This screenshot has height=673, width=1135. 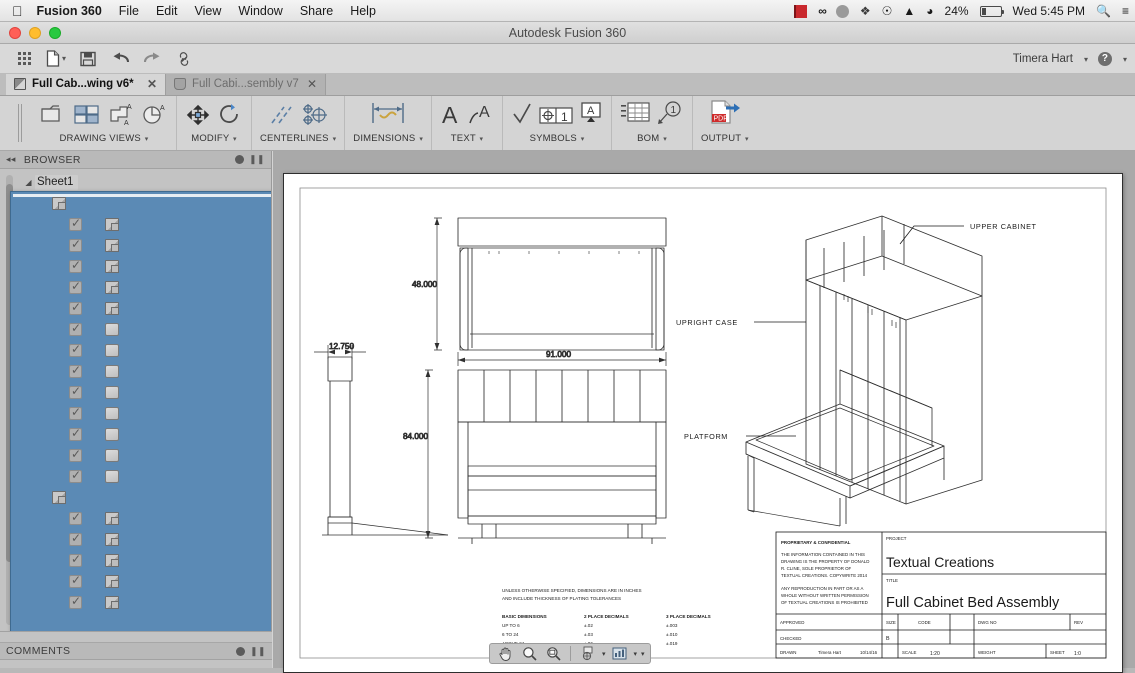 What do you see at coordinates (152, 59) in the screenshot?
I see `redo-button` at bounding box center [152, 59].